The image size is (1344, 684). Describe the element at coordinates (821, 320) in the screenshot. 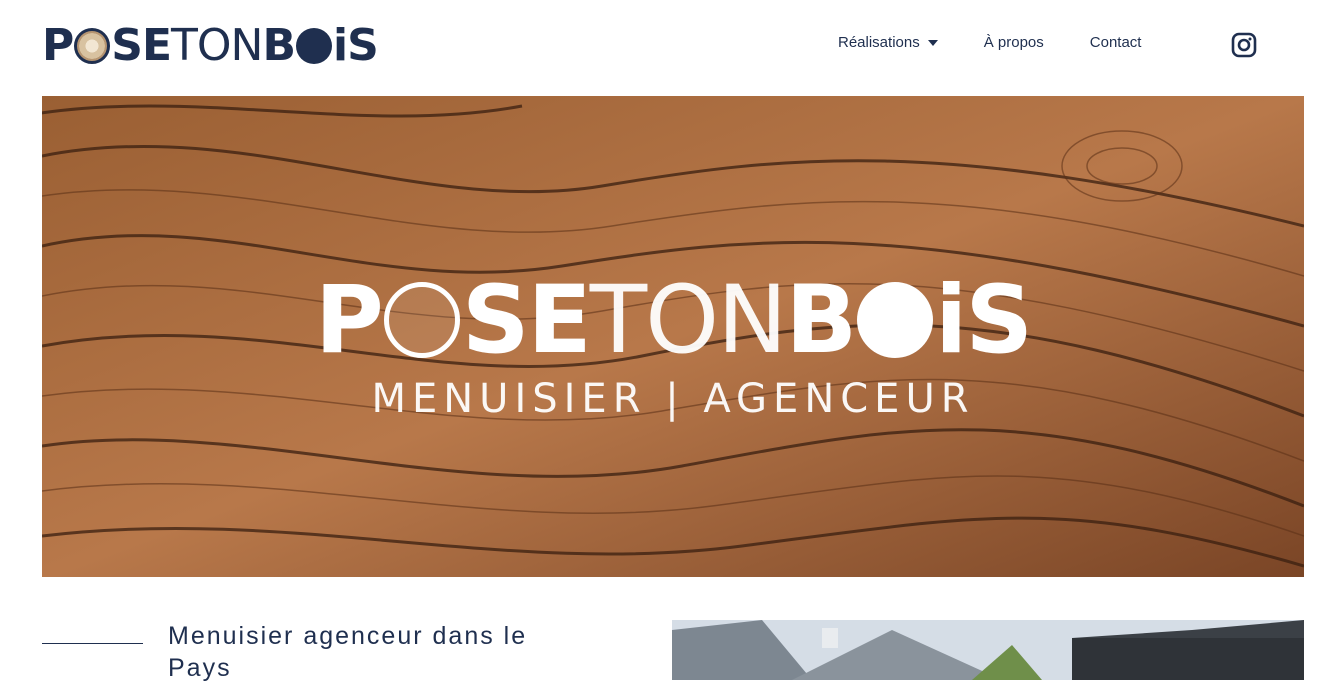

I see `hero-title-letter: B` at that location.